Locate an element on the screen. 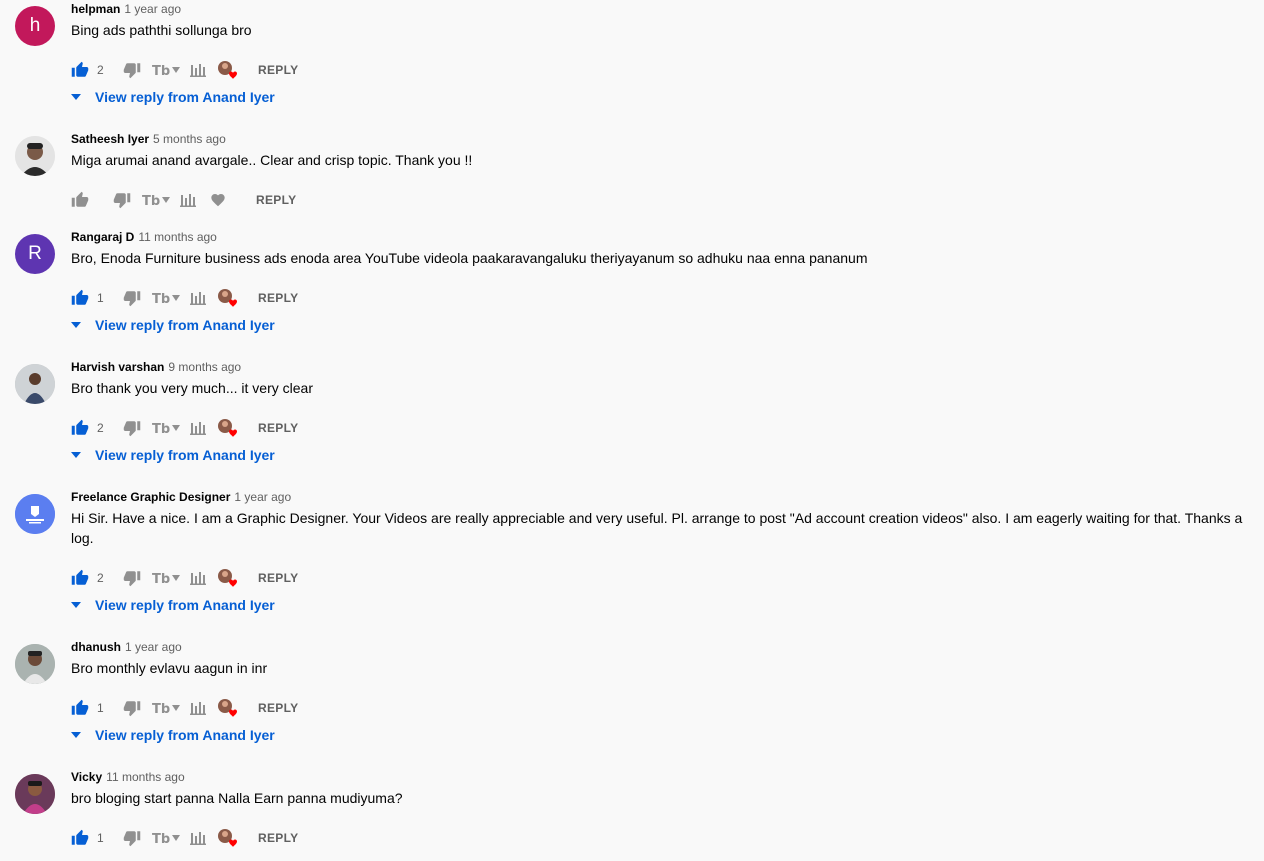  comment-header: Satheesh Iyer 5 months ago is located at coordinates (148, 139).